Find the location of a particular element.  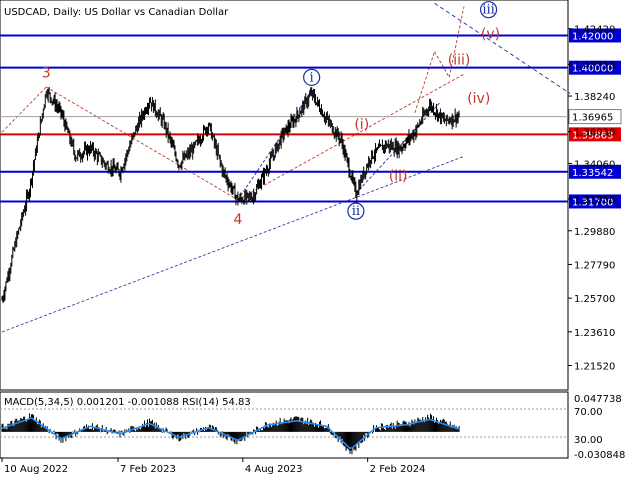

y-tick-label: 1.38240 is located at coordinates (594, 97).